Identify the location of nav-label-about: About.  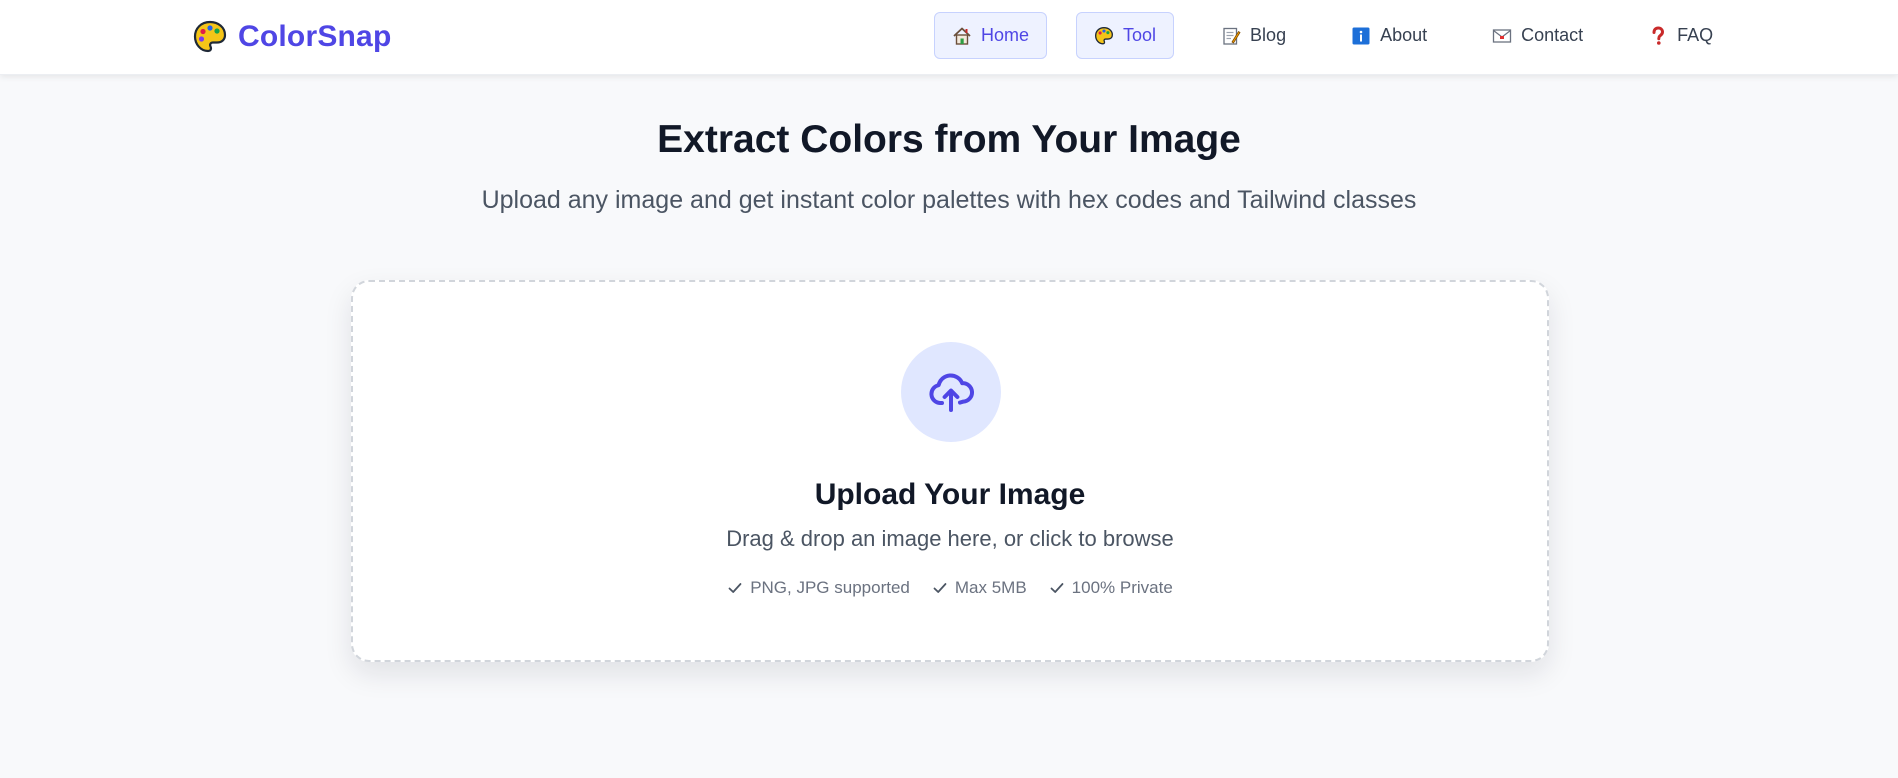
(1404, 35).